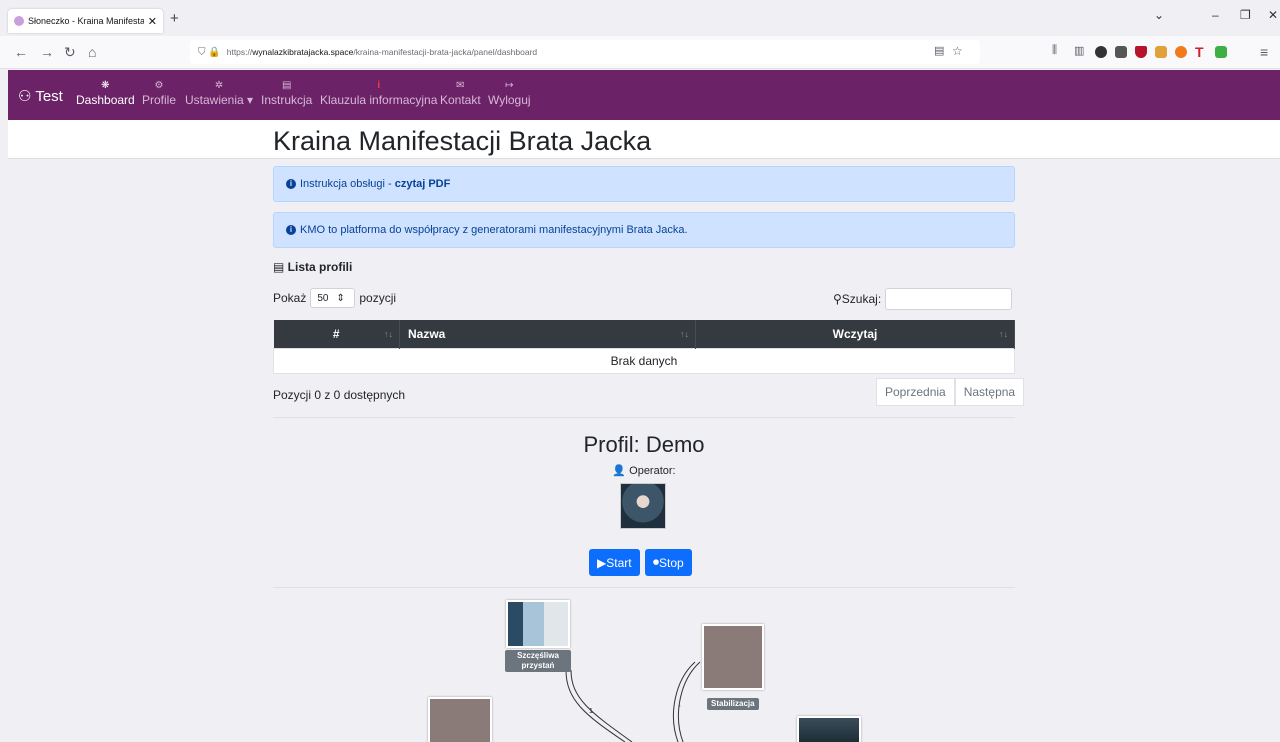 The height and width of the screenshot is (742, 1280). What do you see at coordinates (733, 704) in the screenshot?
I see `node-label-stabilizacja: Stabilizacja` at bounding box center [733, 704].